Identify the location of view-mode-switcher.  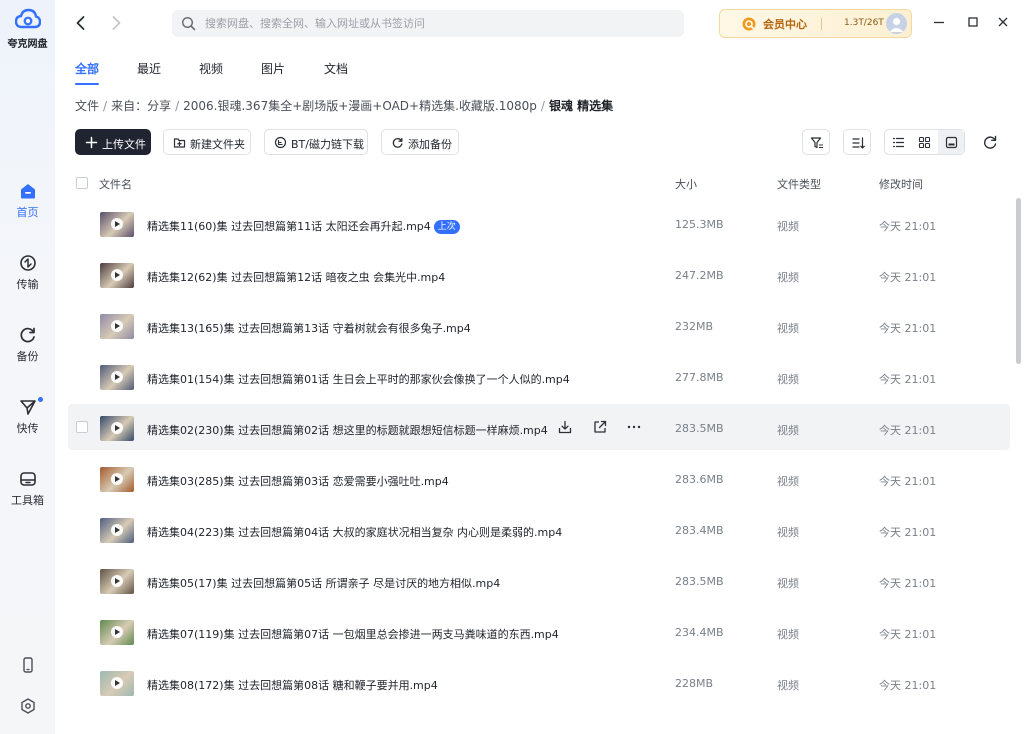
(924, 142).